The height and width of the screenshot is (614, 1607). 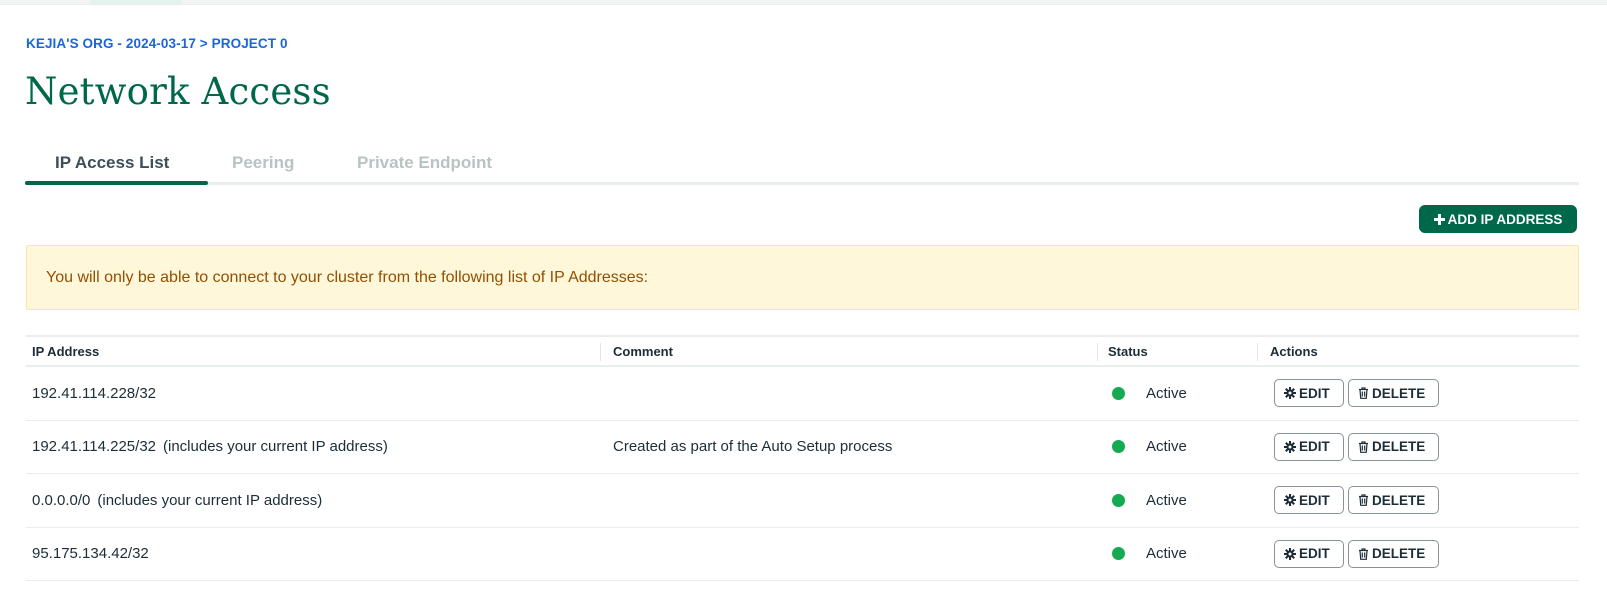 What do you see at coordinates (1439, 219) in the screenshot?
I see `plus-icon` at bounding box center [1439, 219].